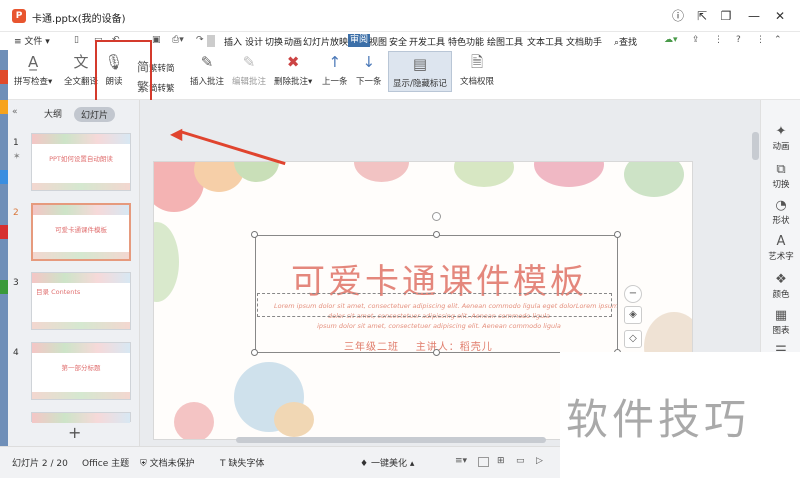 The image size is (800, 478). I want to click on transition-panel-button: ⧉ 切换, so click(780, 176).